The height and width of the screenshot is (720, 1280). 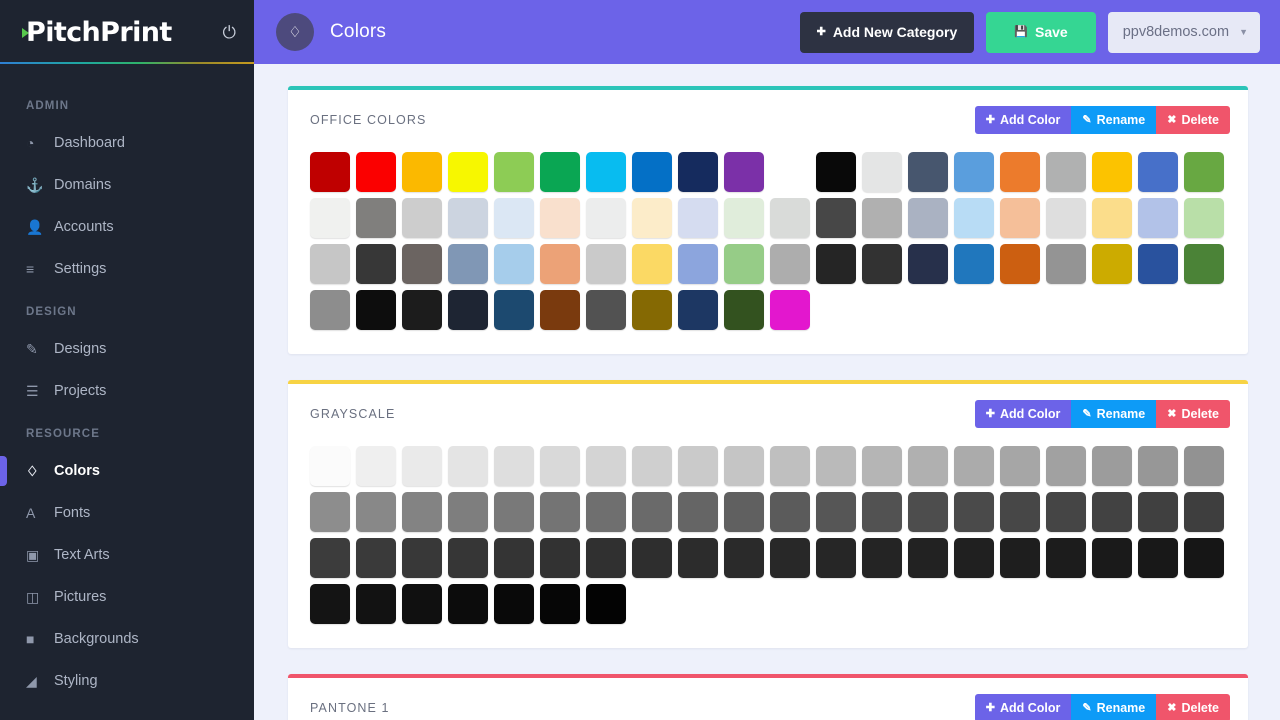 What do you see at coordinates (127, 597) in the screenshot?
I see `sidebar-item-pictures: ◫ Pictures` at bounding box center [127, 597].